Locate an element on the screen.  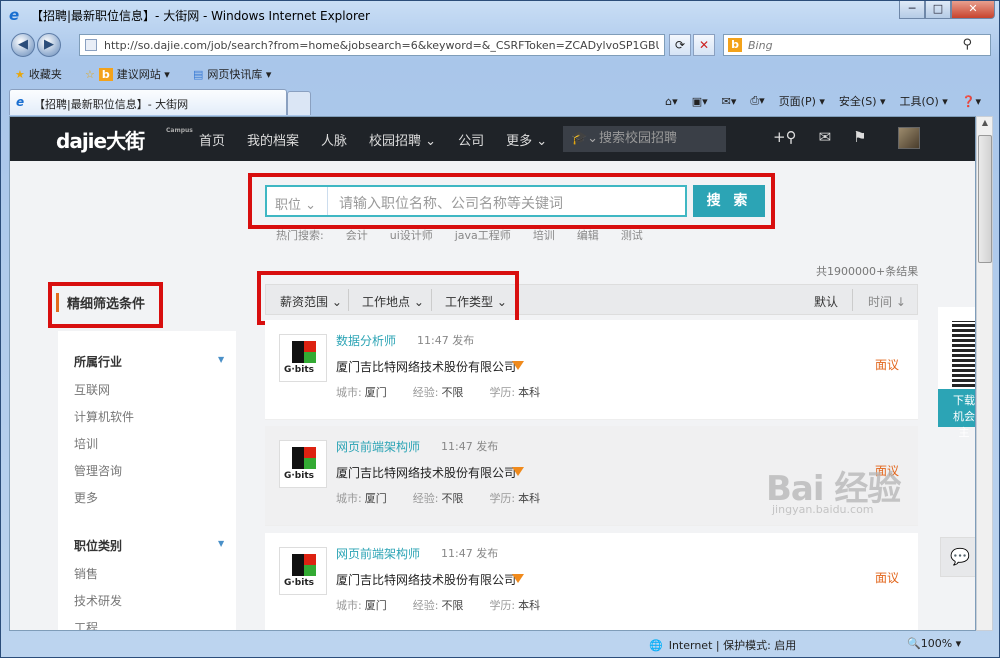
nav-more: 更多 ⌄ is located at coordinates (526, 139).